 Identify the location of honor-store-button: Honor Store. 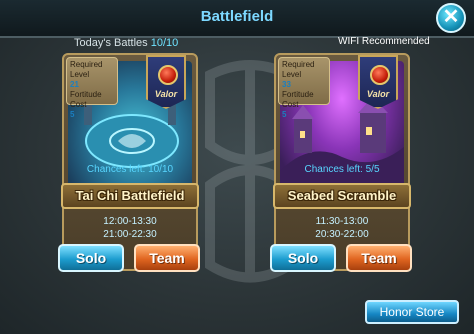
(412, 312).